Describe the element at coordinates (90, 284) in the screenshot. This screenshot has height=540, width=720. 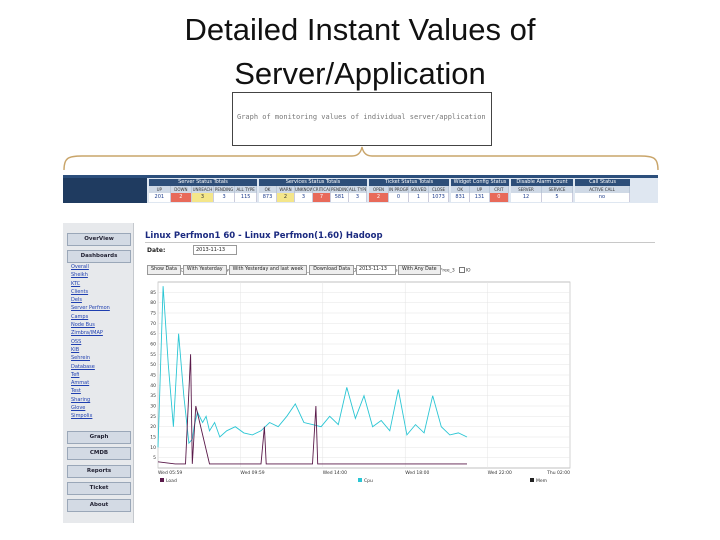
I see `sidebar-dashboard-link: KTC` at that location.